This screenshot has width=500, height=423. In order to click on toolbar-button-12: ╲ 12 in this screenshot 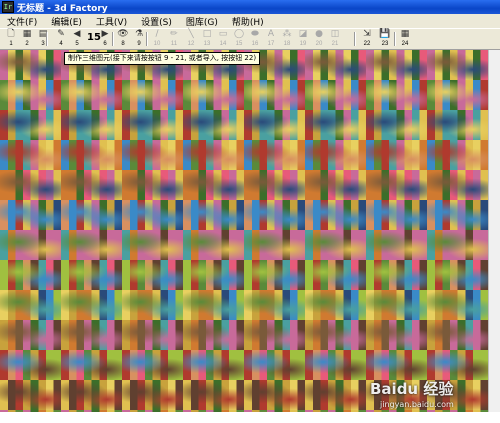, I will do `click(191, 39)`.